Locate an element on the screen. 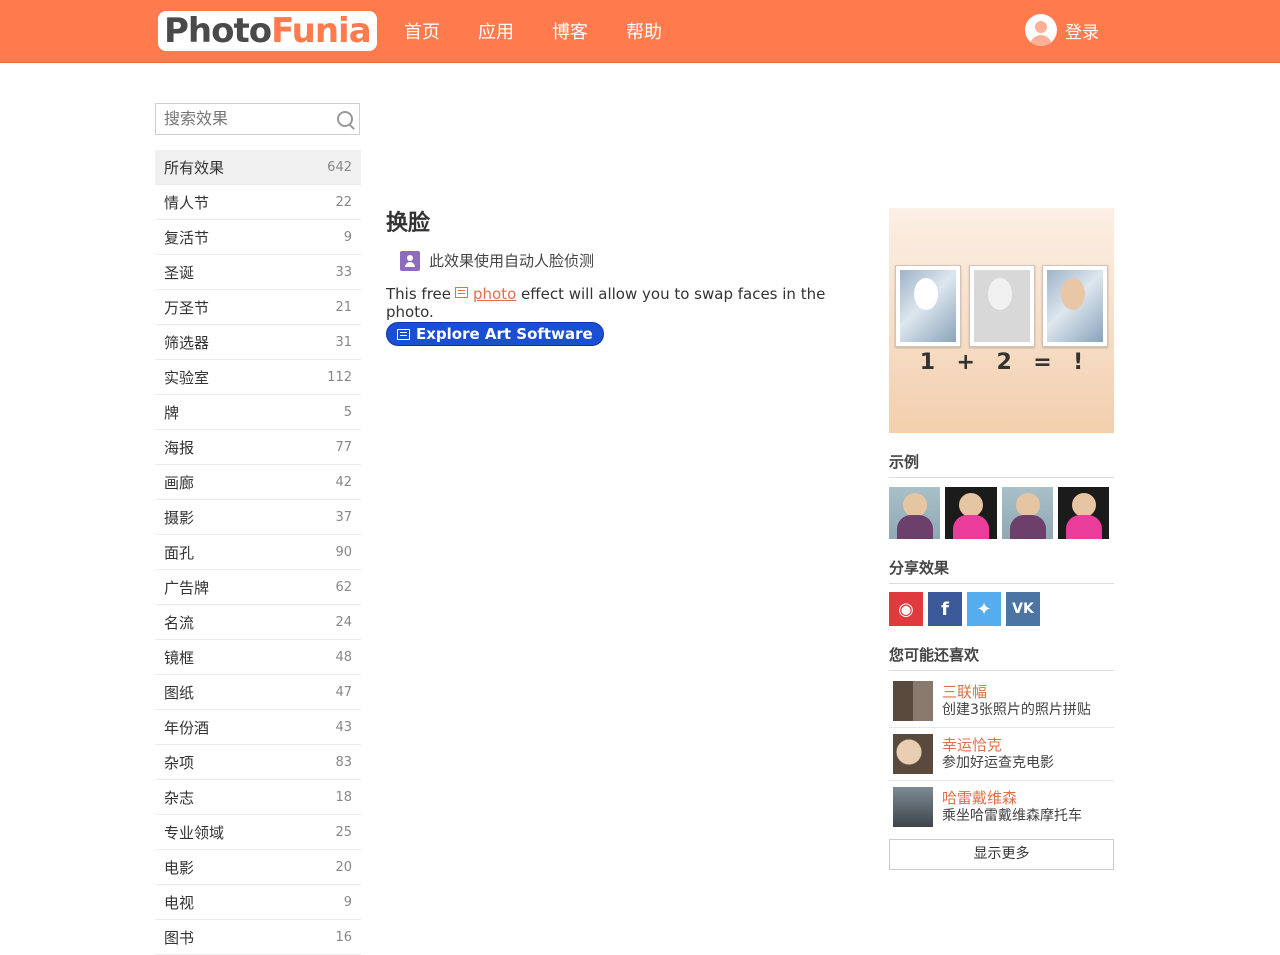  category-count: 9 is located at coordinates (347, 237).